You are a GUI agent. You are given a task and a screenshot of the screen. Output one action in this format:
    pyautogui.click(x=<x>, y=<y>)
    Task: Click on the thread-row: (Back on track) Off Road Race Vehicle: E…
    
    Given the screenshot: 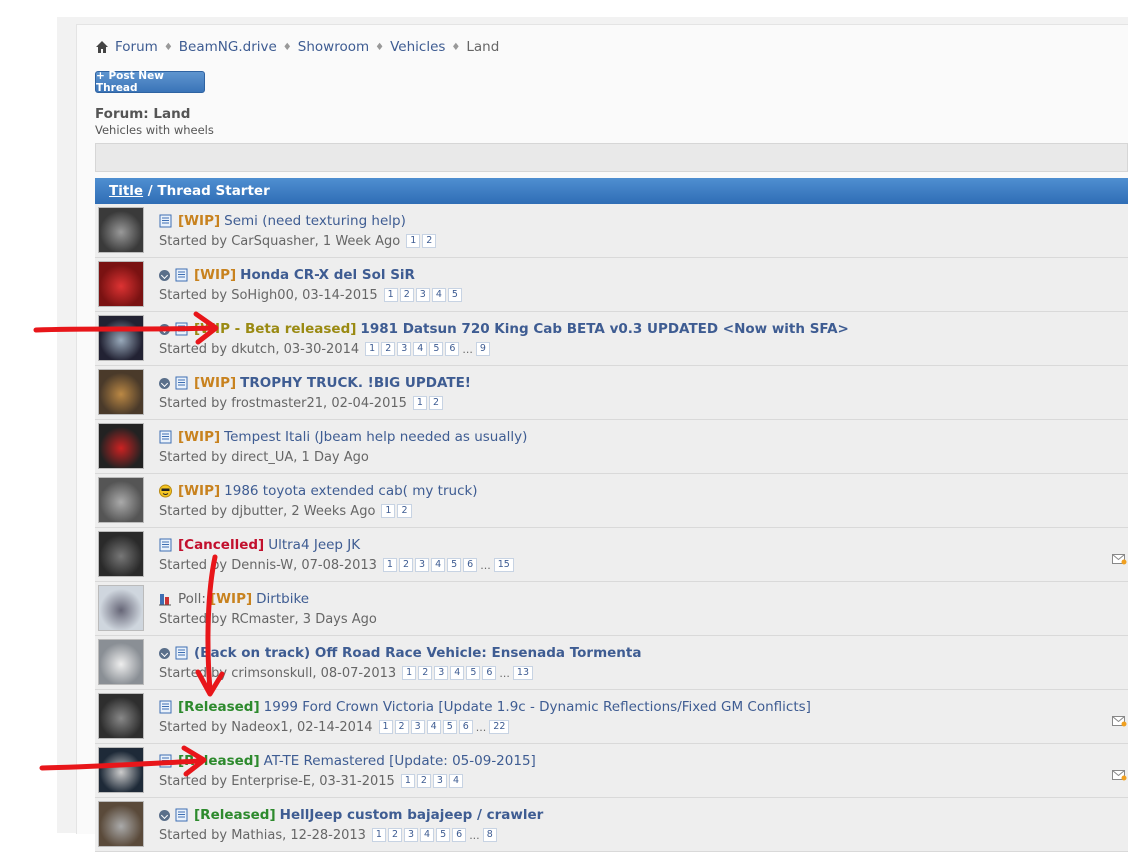 What is the action you would take?
    pyautogui.click(x=611, y=663)
    